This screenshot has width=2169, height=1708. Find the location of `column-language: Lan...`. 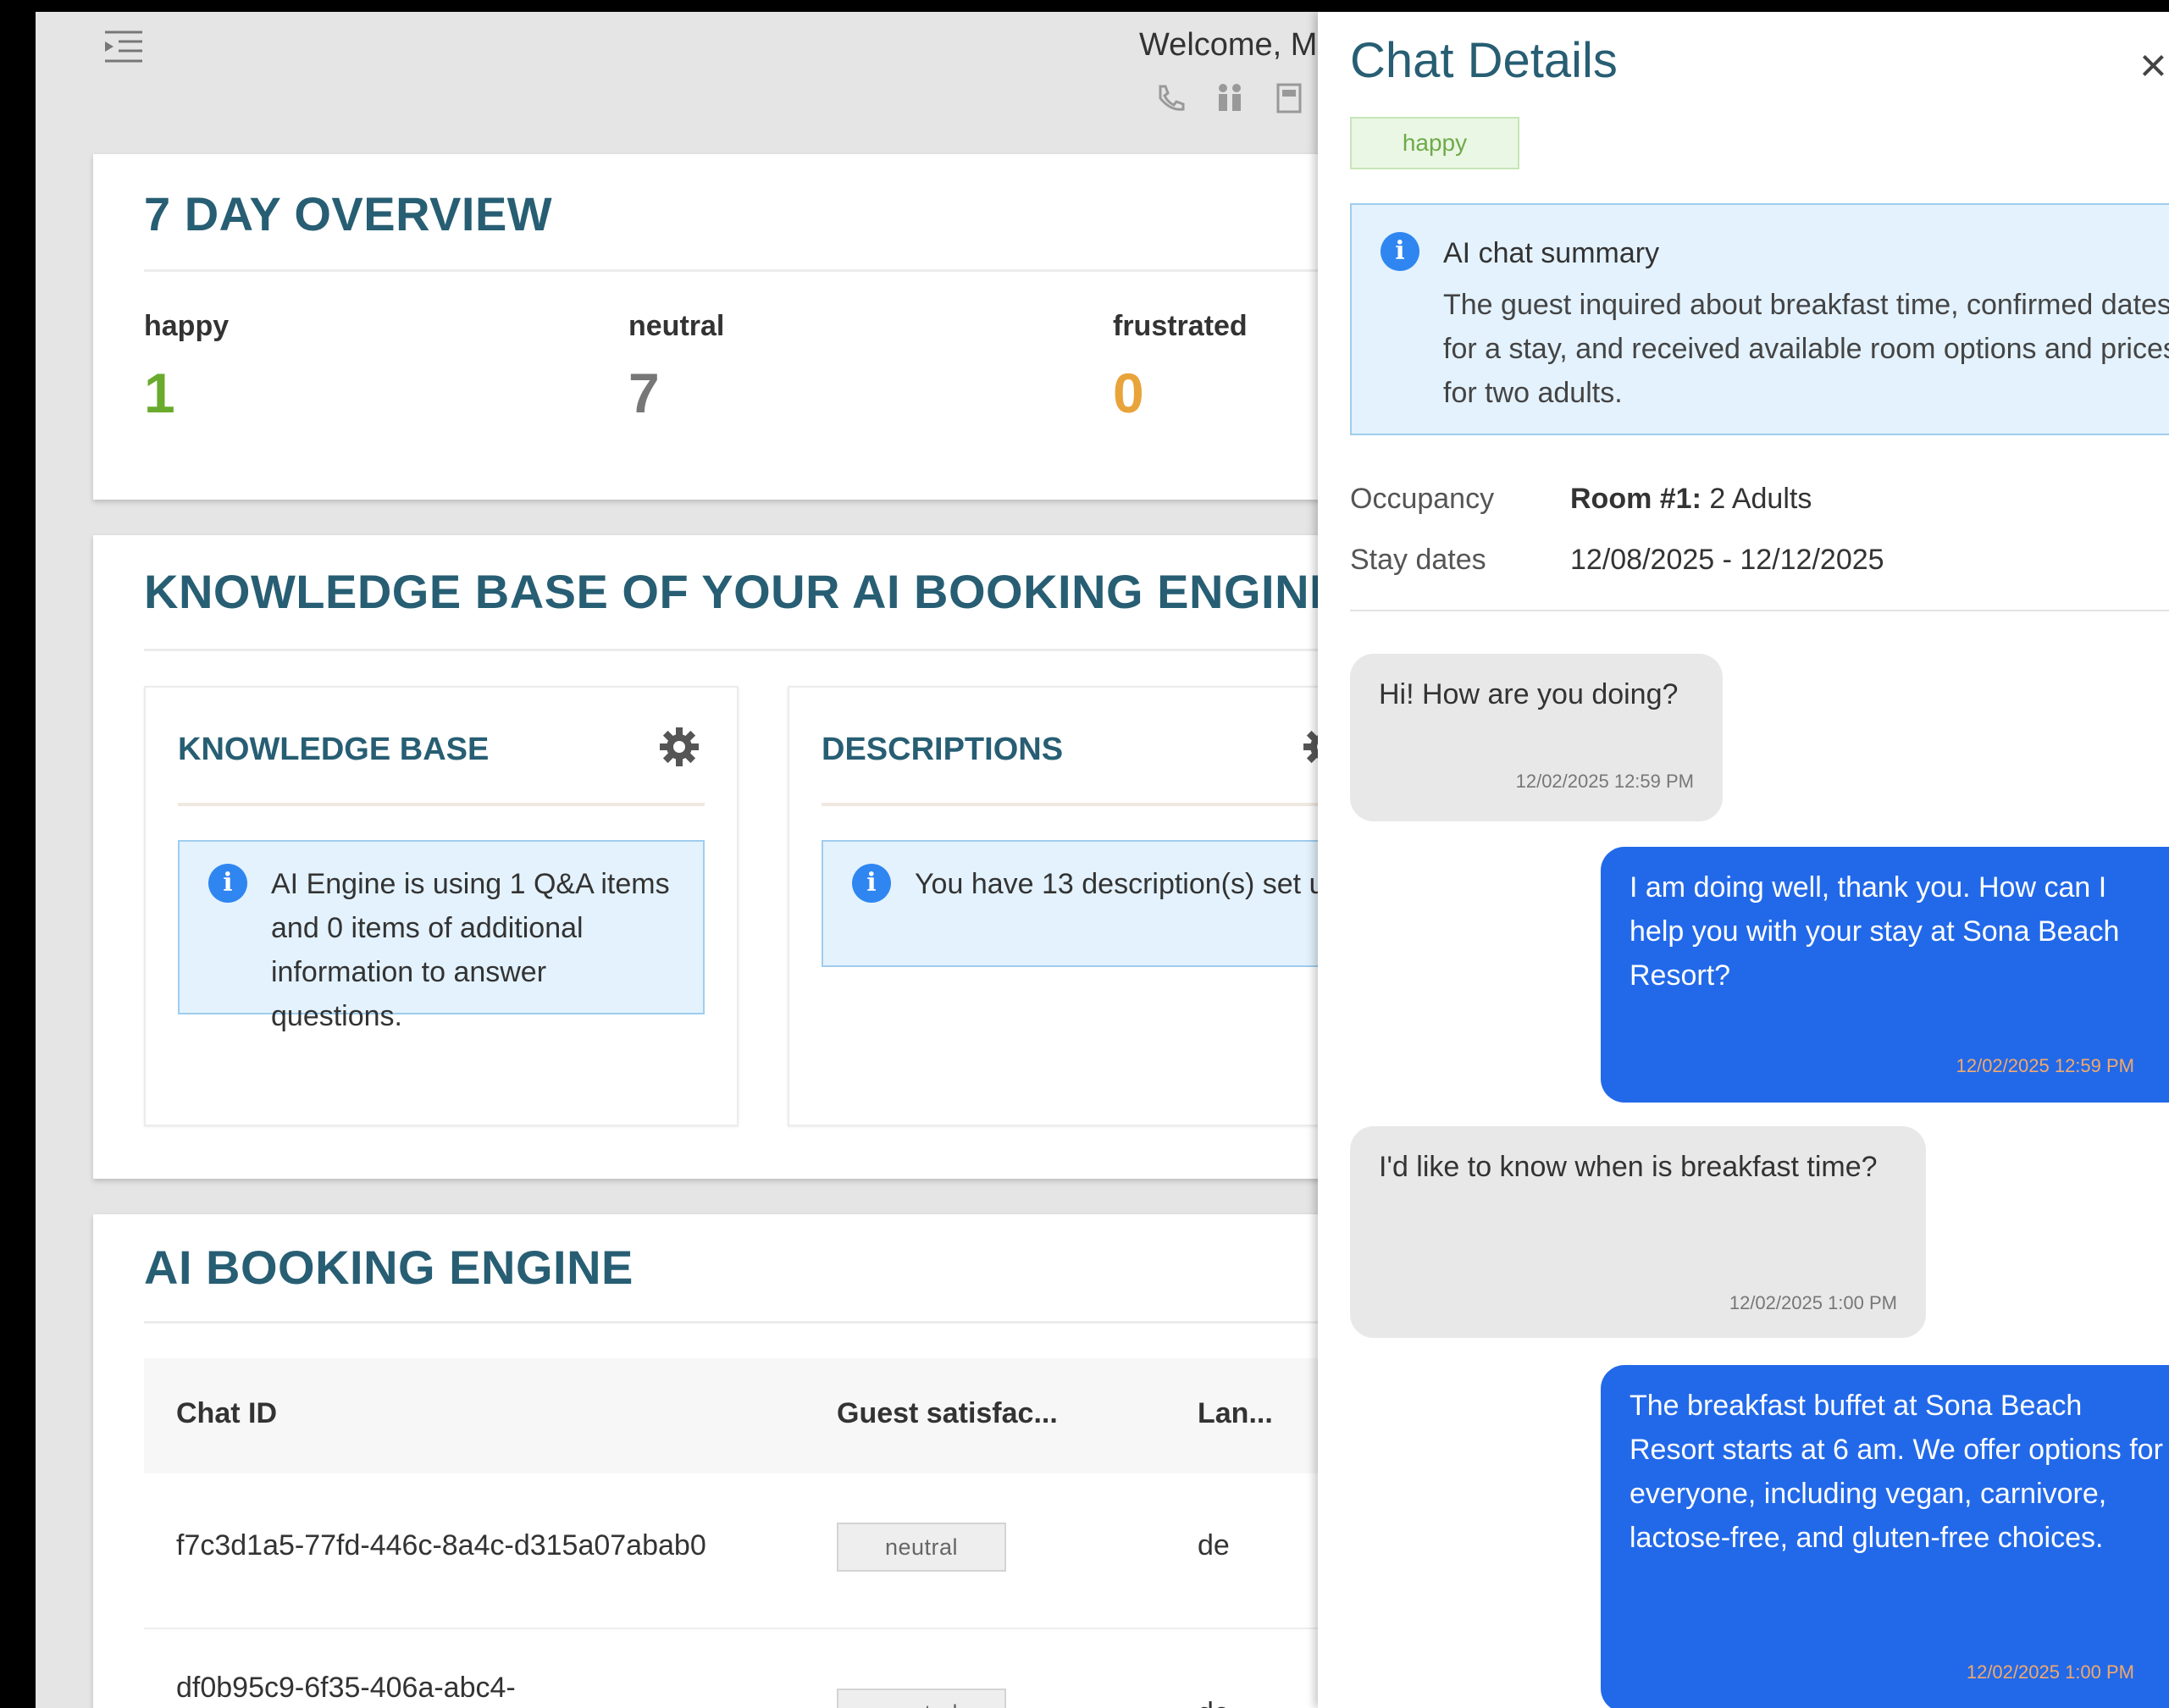

column-language: Lan... is located at coordinates (1236, 1413).